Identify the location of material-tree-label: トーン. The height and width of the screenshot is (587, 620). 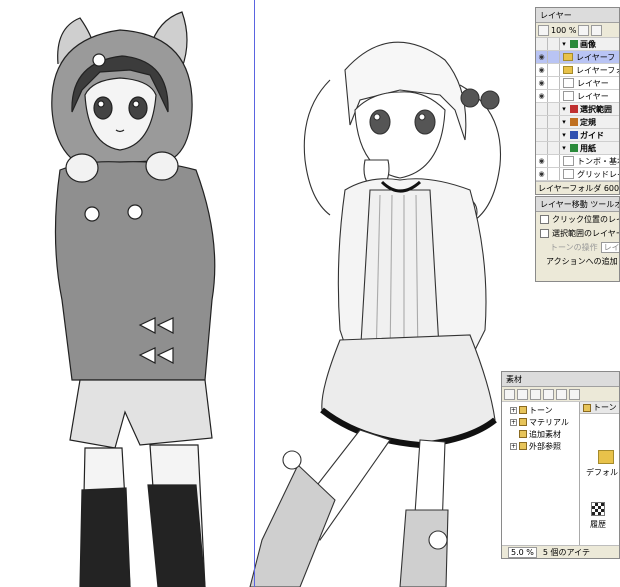
(541, 410).